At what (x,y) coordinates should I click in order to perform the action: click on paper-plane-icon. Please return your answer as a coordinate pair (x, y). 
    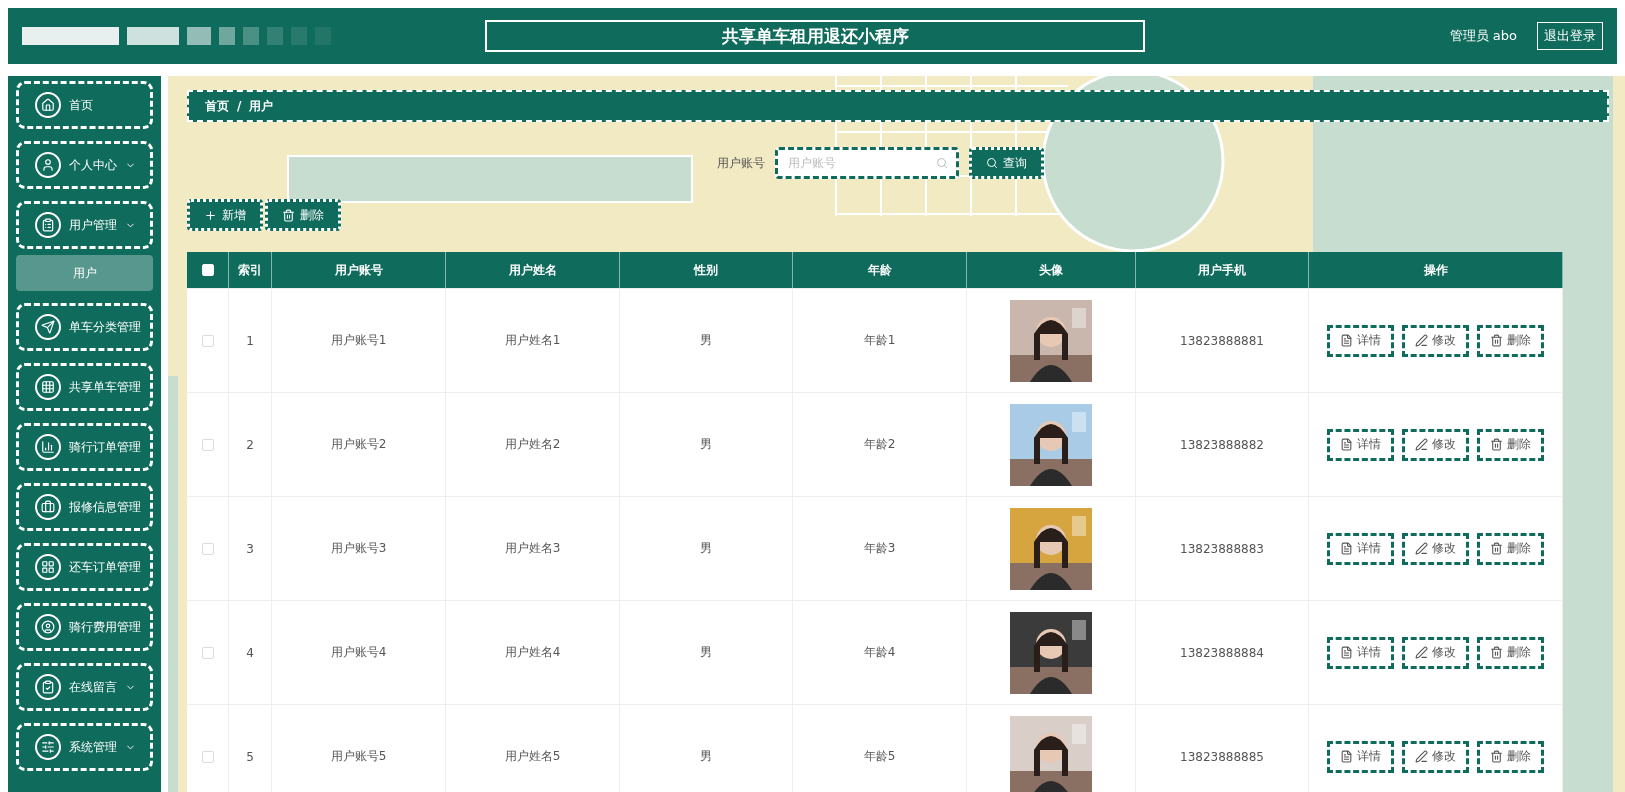
    Looking at the image, I should click on (48, 327).